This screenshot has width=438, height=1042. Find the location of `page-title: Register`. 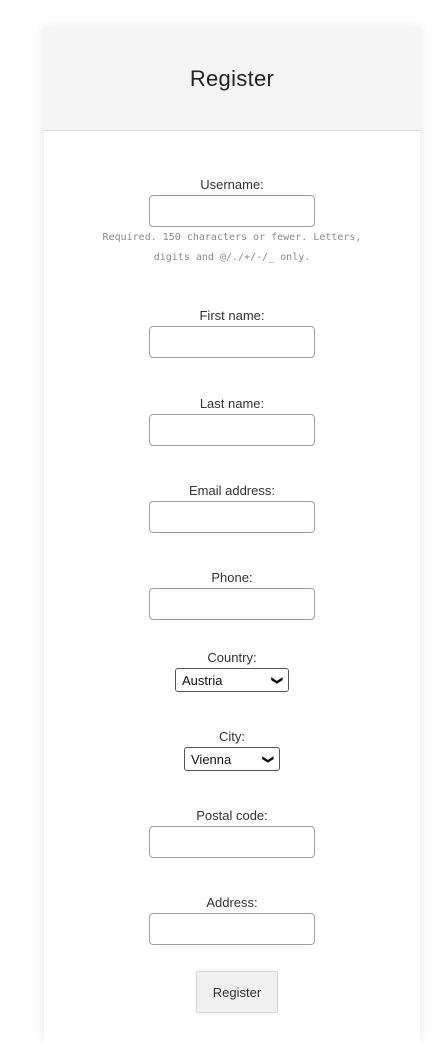

page-title: Register is located at coordinates (232, 78).